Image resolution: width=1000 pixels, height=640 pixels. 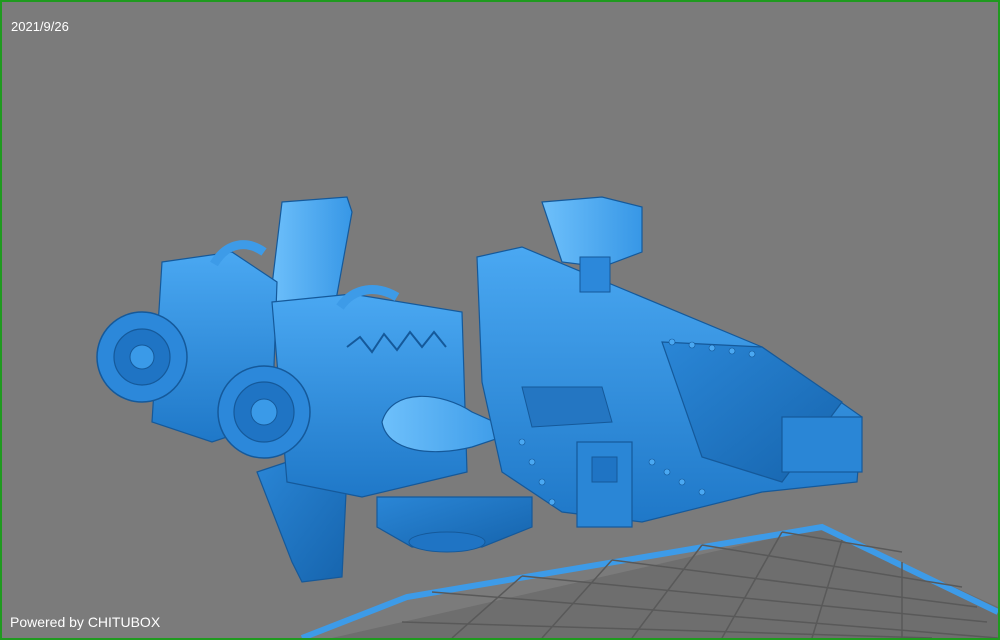 What do you see at coordinates (85, 622) in the screenshot?
I see `powered-by-label: Powered by CHITUBOX` at bounding box center [85, 622].